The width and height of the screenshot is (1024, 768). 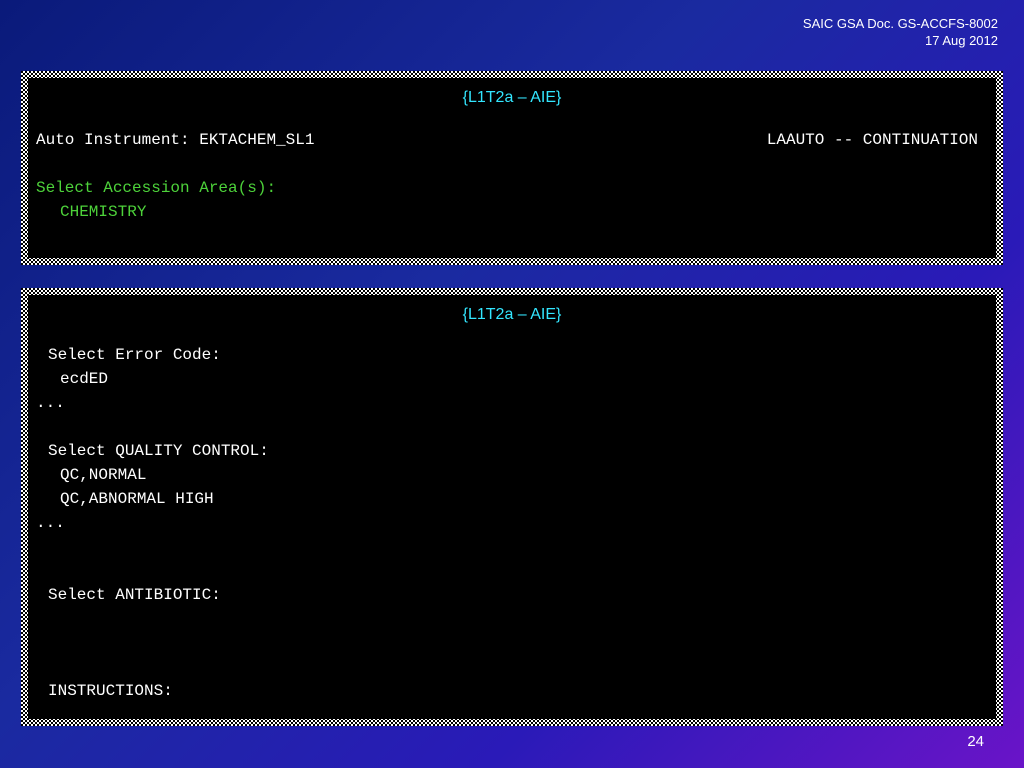 What do you see at coordinates (84, 379) in the screenshot?
I see `error-code-value: ecdED` at bounding box center [84, 379].